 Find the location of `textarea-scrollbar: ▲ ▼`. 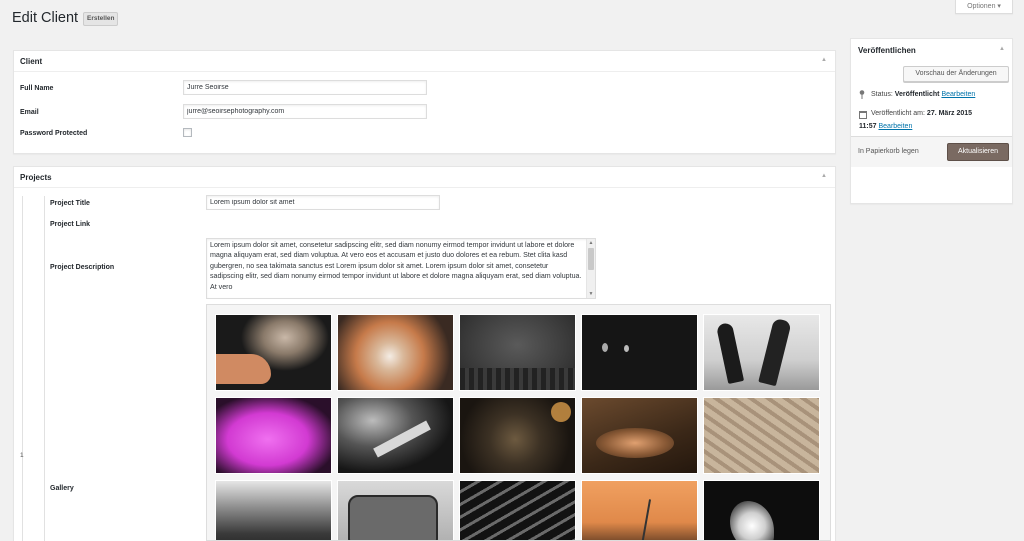

textarea-scrollbar: ▲ ▼ is located at coordinates (590, 268).